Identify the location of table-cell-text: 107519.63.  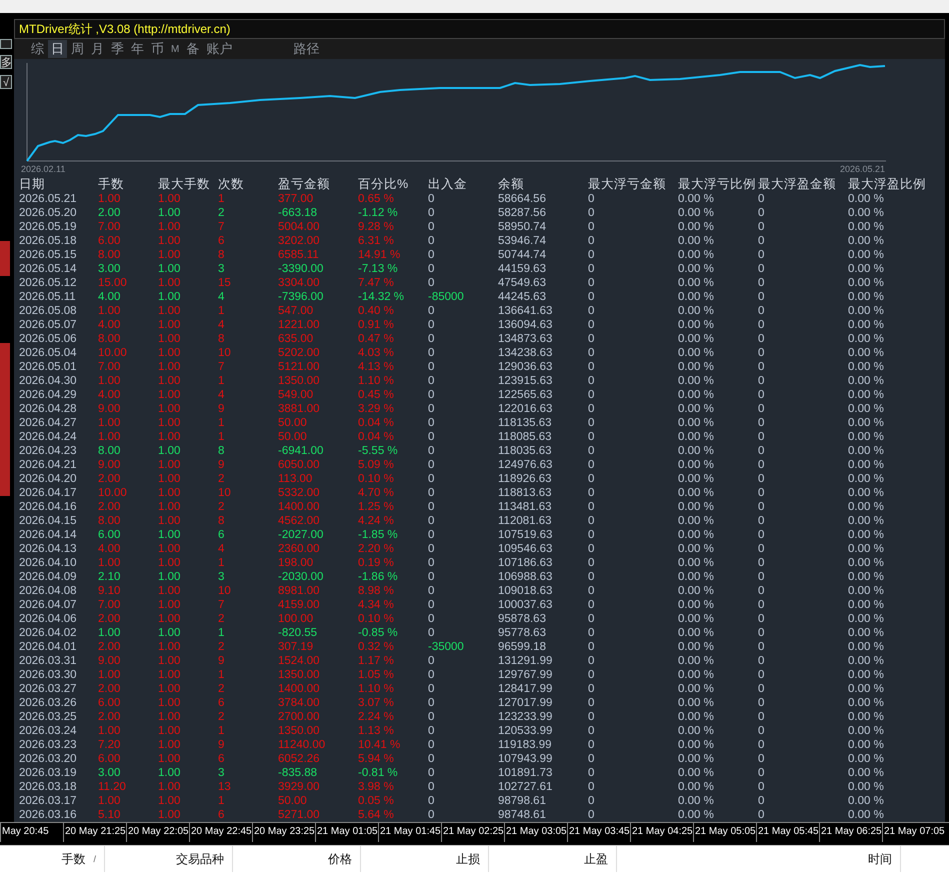
(526, 535).